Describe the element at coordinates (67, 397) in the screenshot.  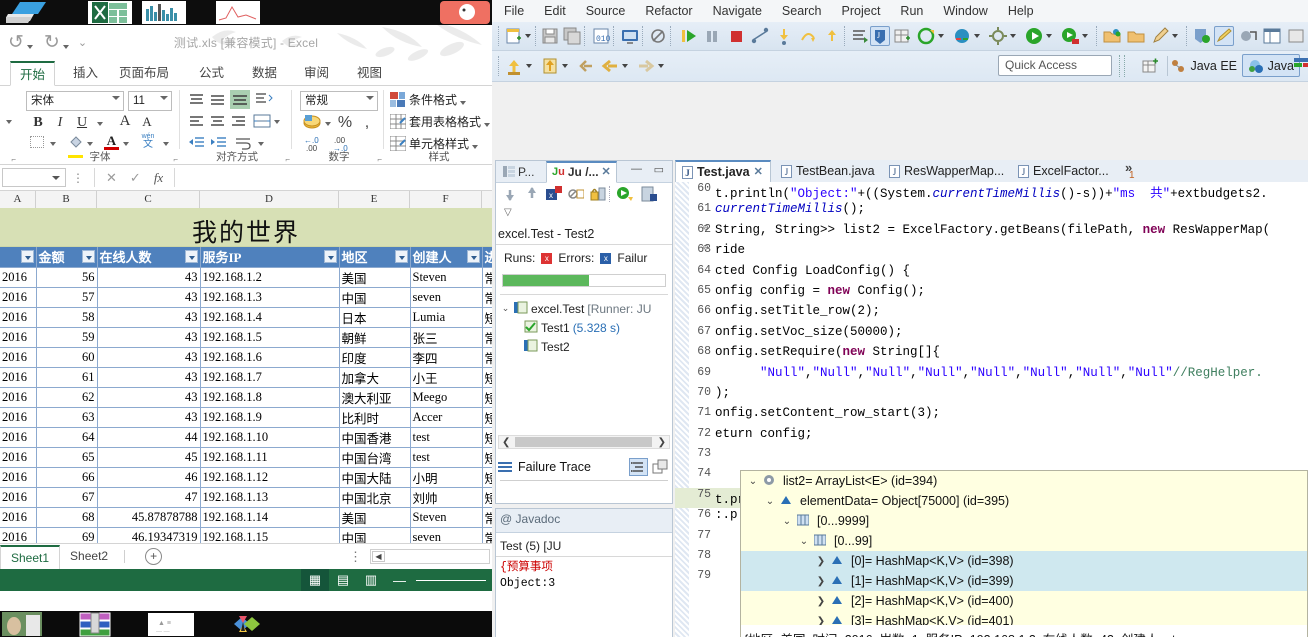
I see `cell-amount: 62` at that location.